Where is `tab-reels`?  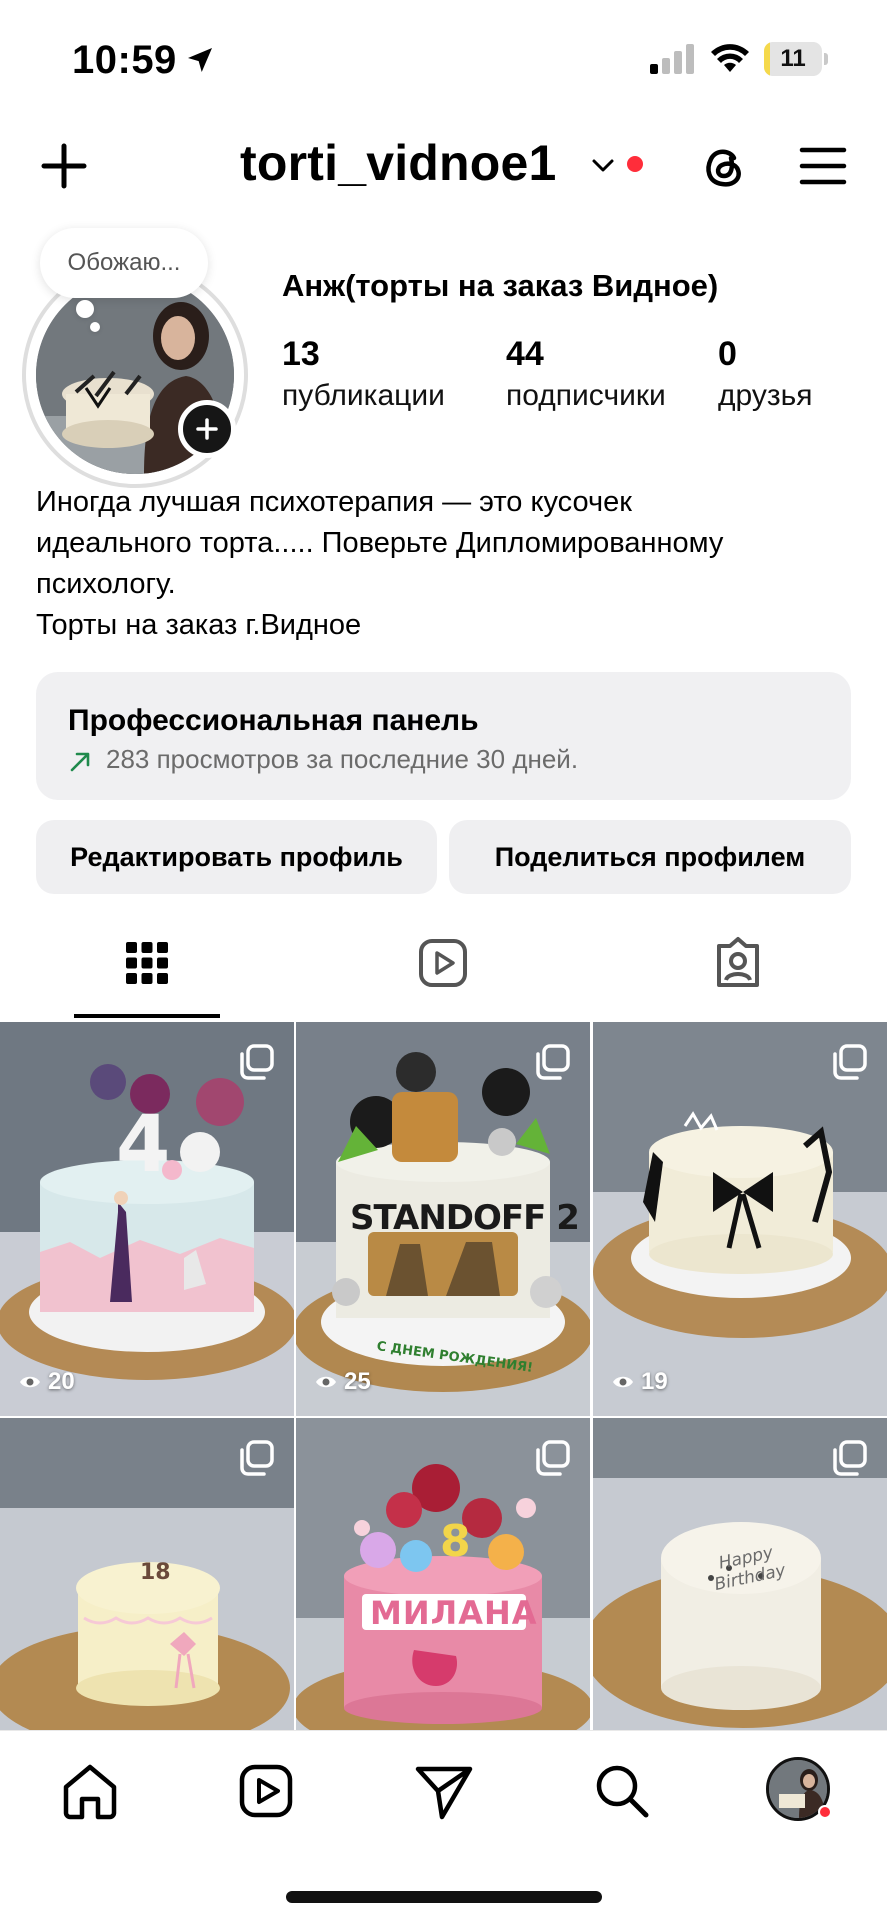
tab-reels is located at coordinates (443, 963).